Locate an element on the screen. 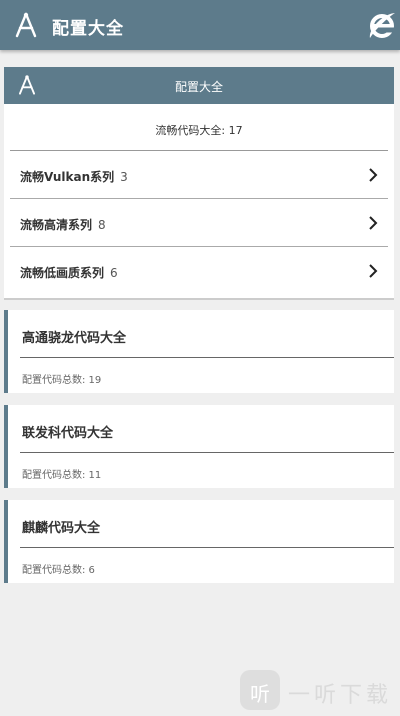 The width and height of the screenshot is (400, 716). panel-header: 配置大全 is located at coordinates (199, 85).